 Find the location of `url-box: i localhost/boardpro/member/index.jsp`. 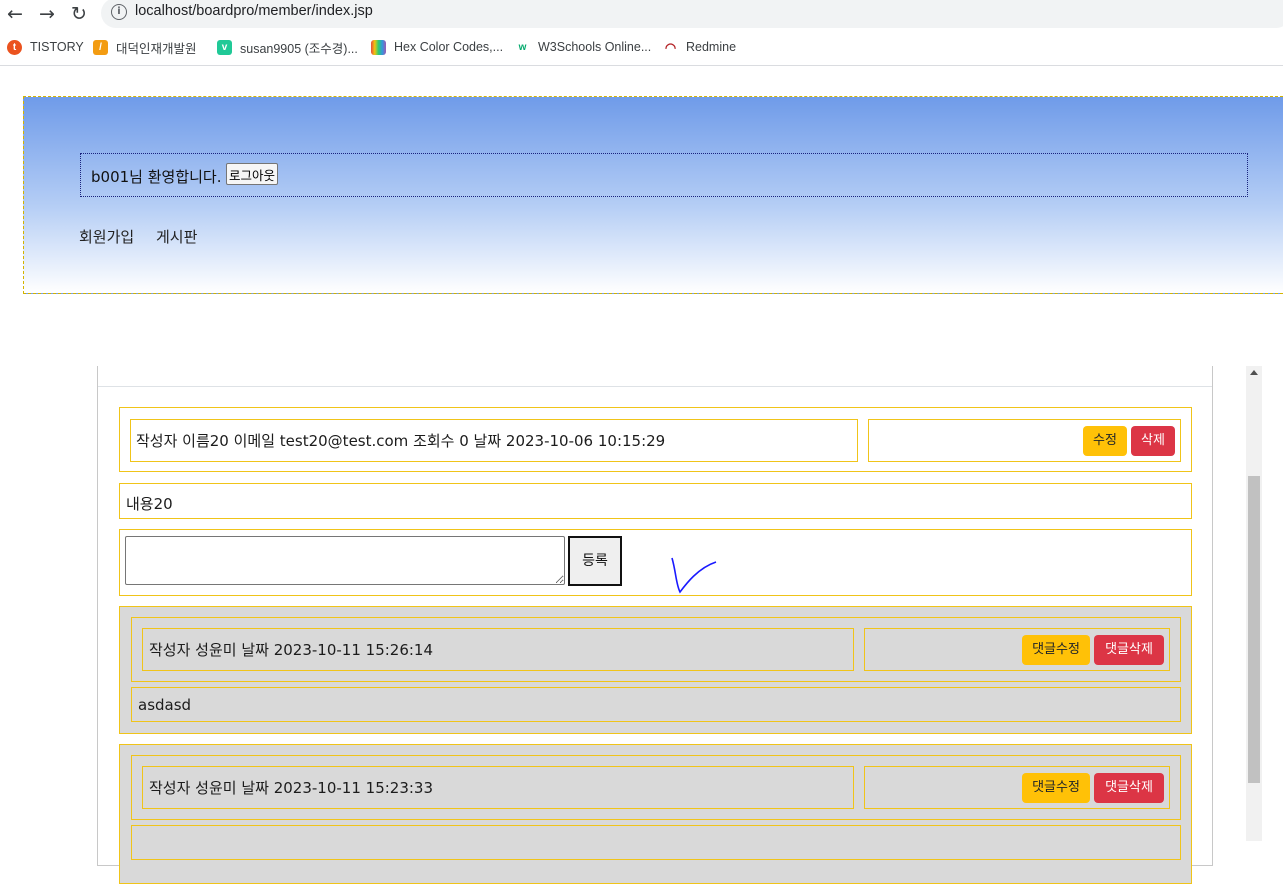

url-box: i localhost/boardpro/member/index.jsp is located at coordinates (692, 14).